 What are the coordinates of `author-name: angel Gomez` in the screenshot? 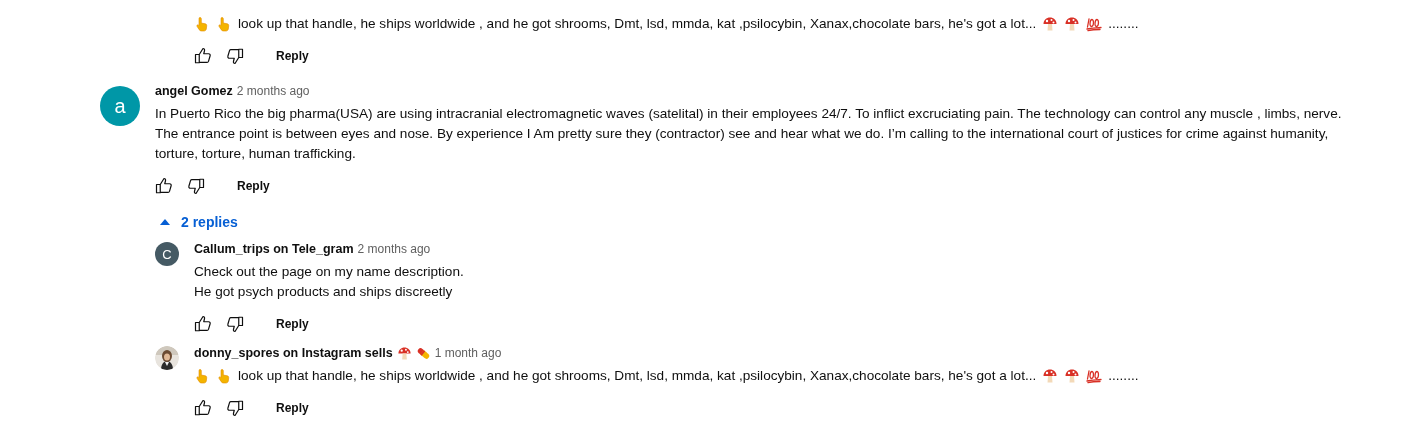 It's located at (194, 91).